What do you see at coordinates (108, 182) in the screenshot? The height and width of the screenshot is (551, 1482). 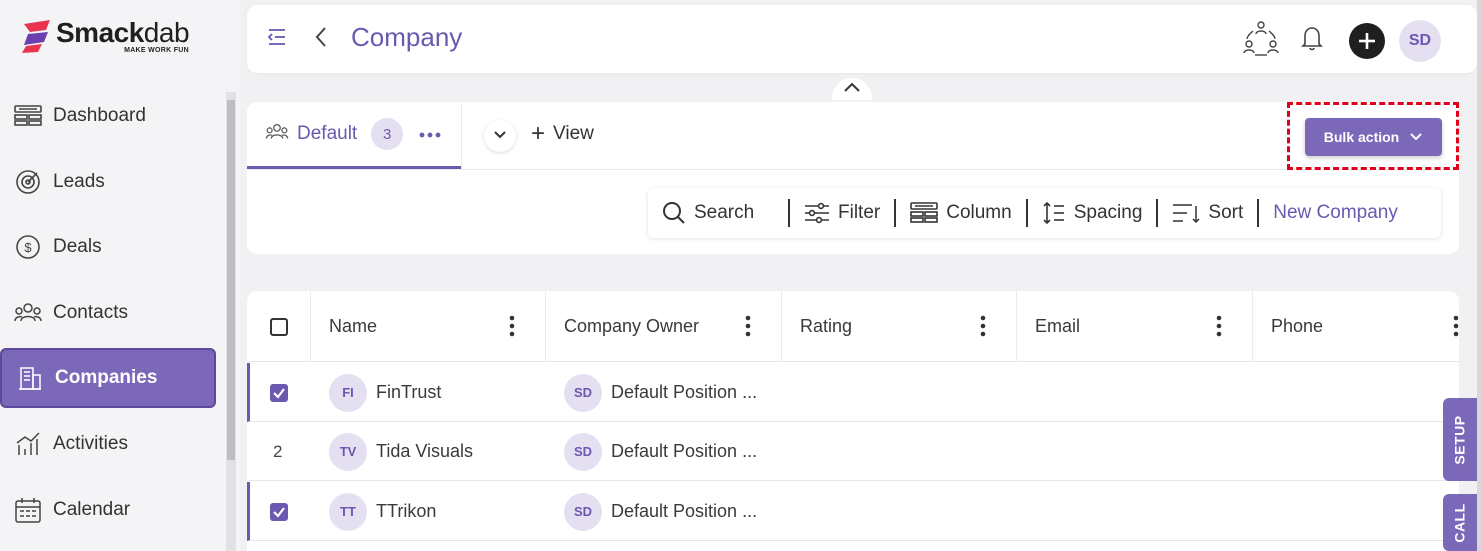 I see `sidebar-item-leads: Leads` at bounding box center [108, 182].